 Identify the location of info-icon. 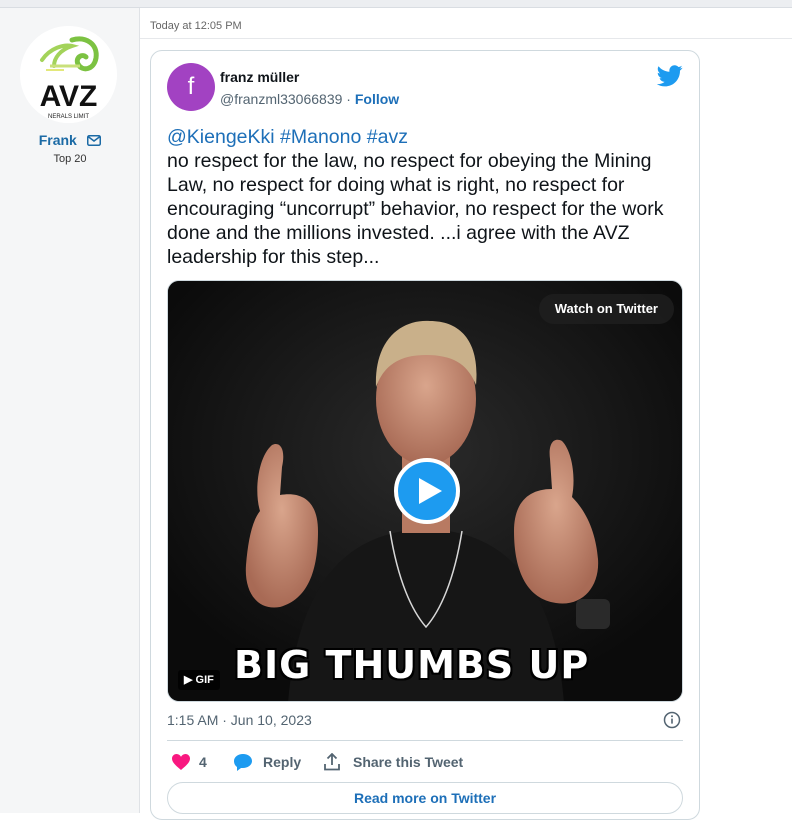
(672, 720).